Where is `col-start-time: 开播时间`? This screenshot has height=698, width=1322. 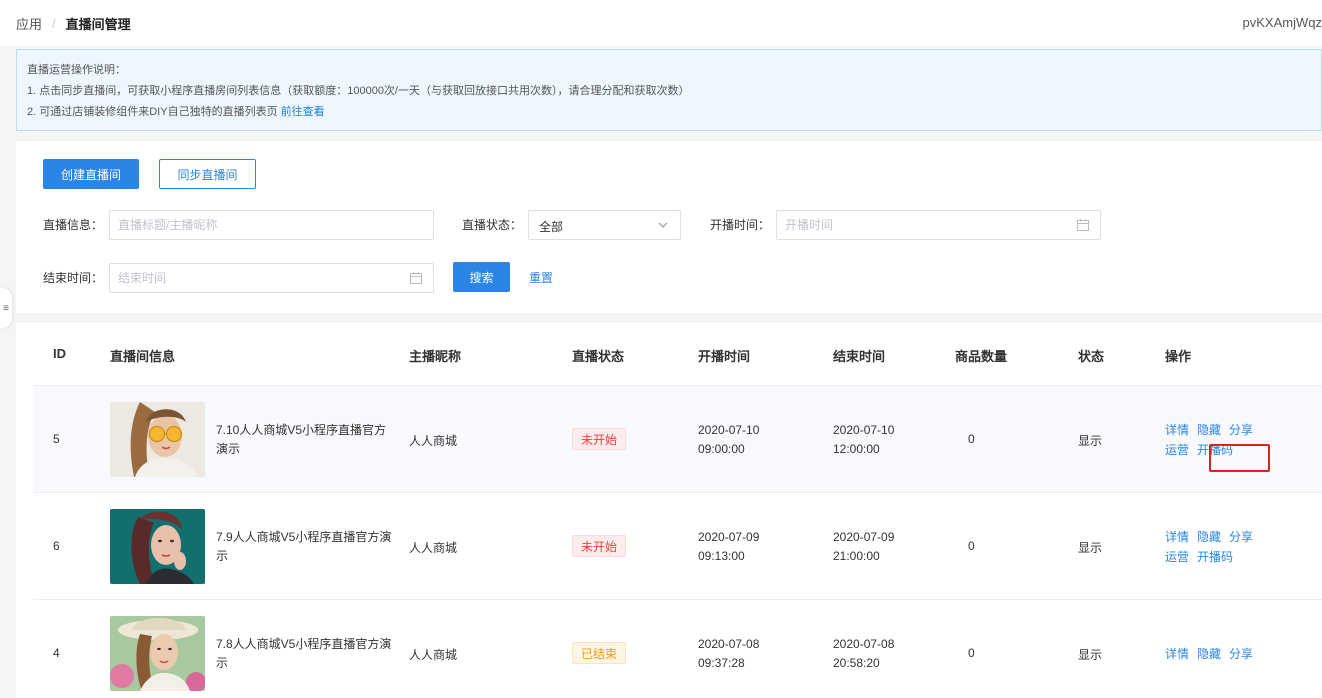 col-start-time: 开播时间 is located at coordinates (724, 356).